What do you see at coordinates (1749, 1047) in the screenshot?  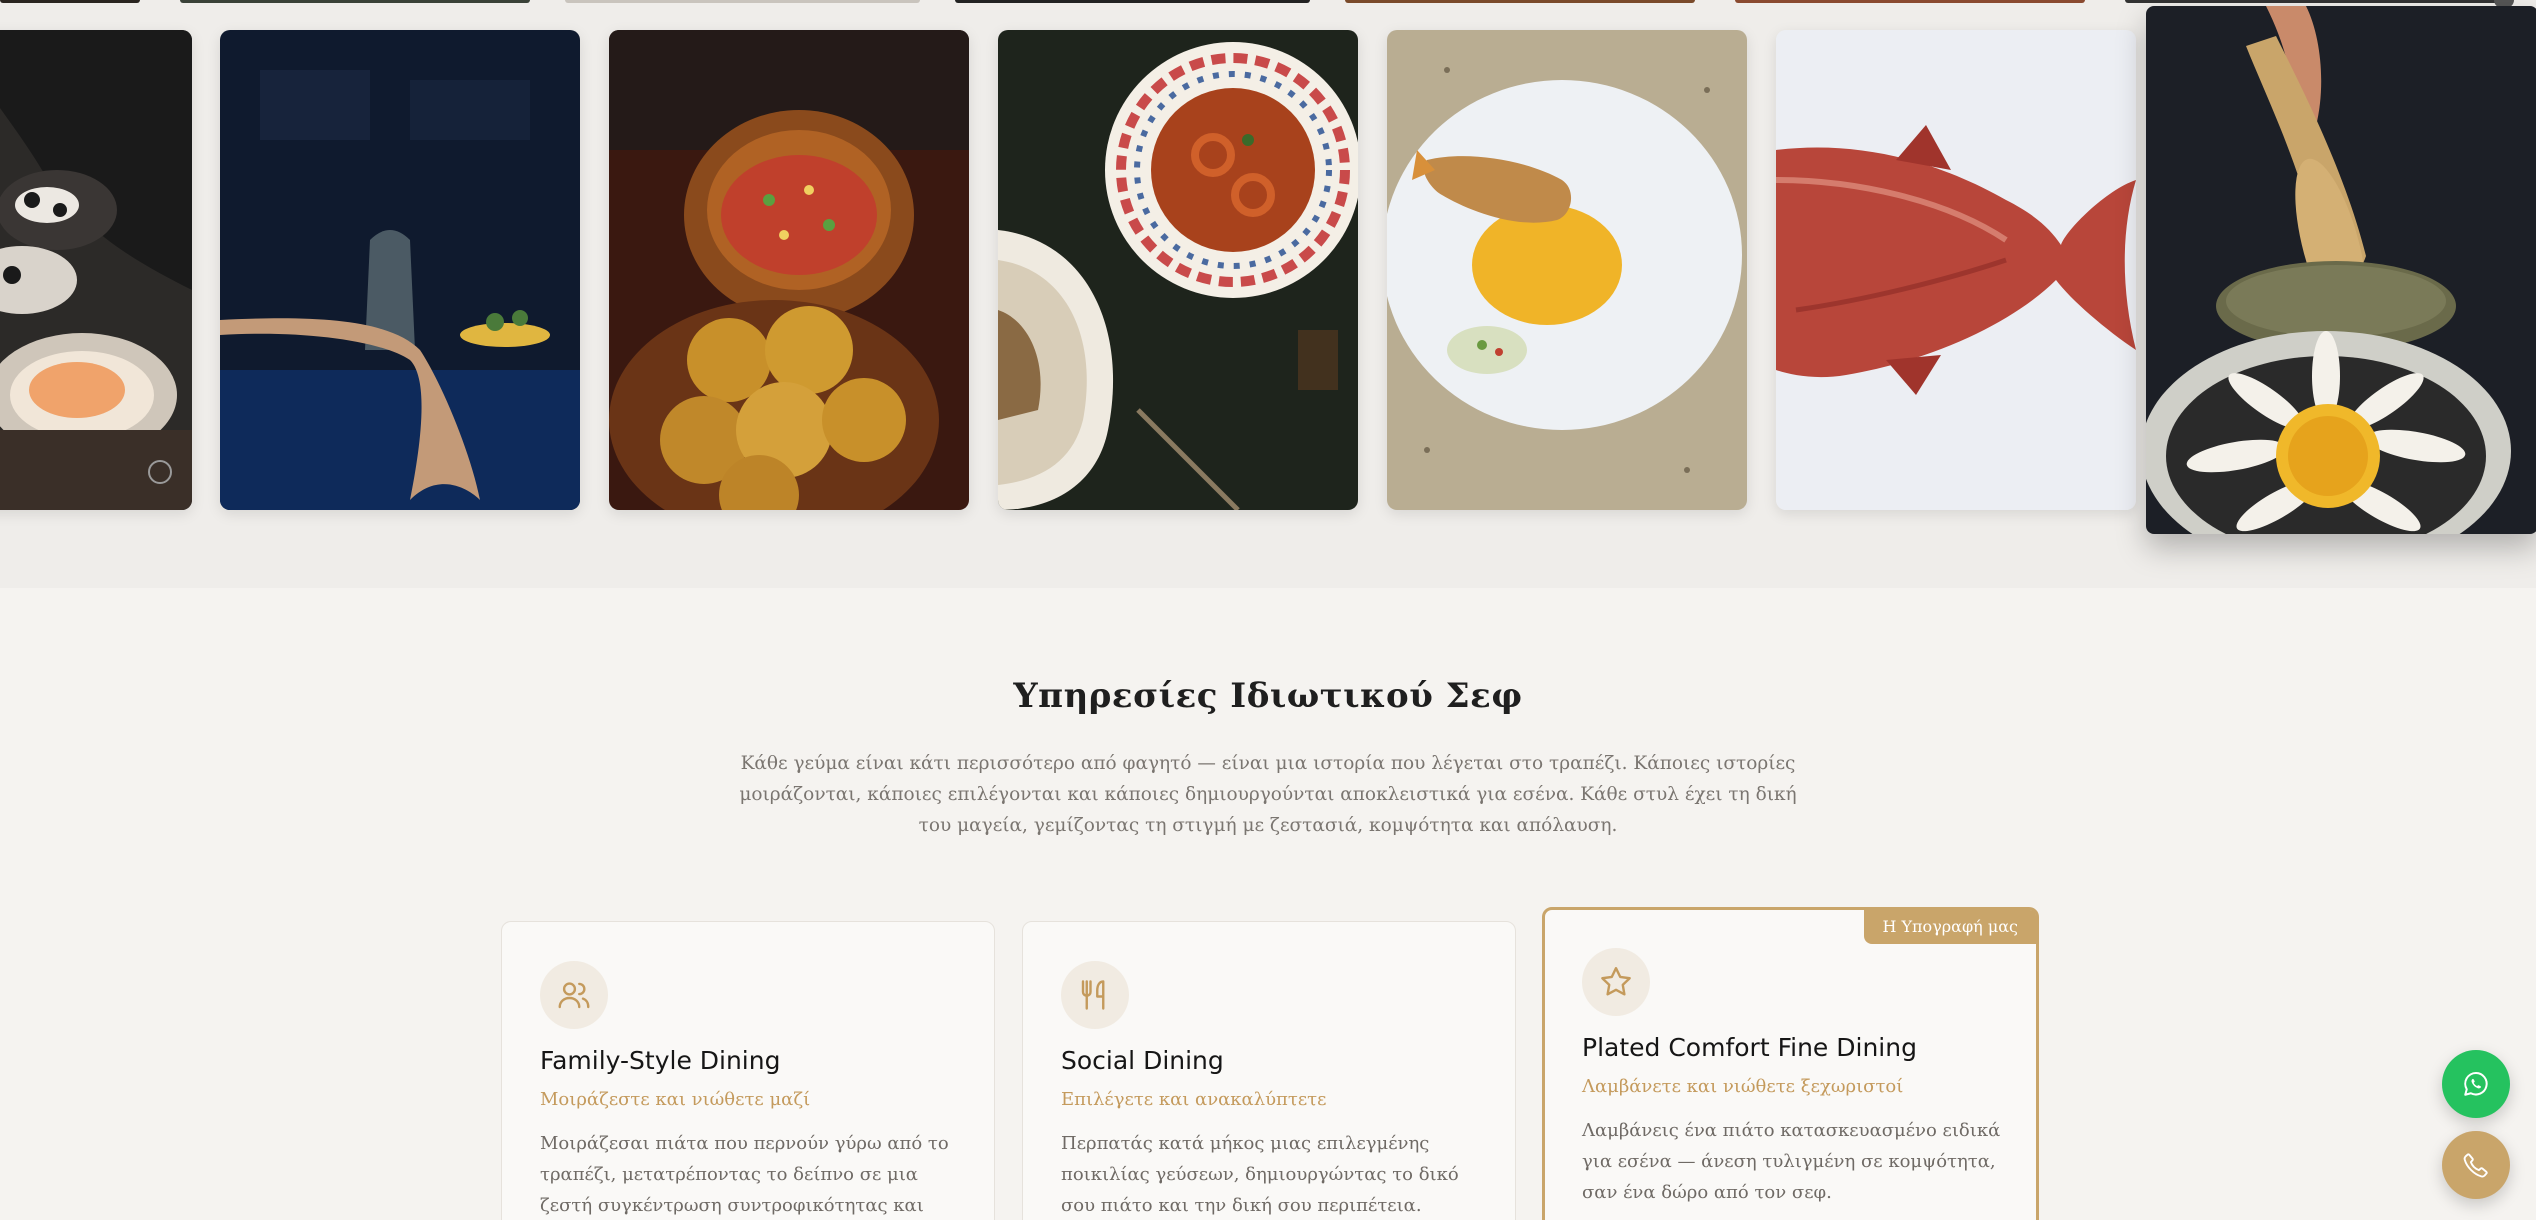 I see `card-title: Plated Comfort Fine Dining` at bounding box center [1749, 1047].